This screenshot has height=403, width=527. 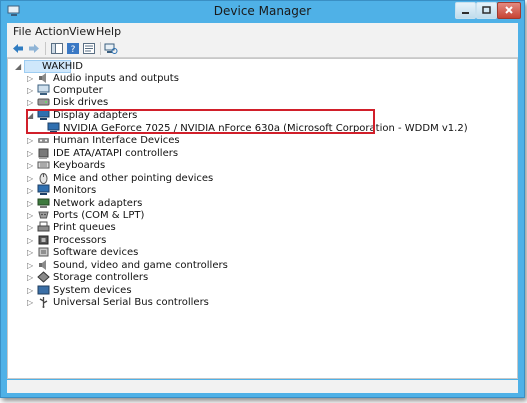 I want to click on computer-icon, so click(x=43, y=89).